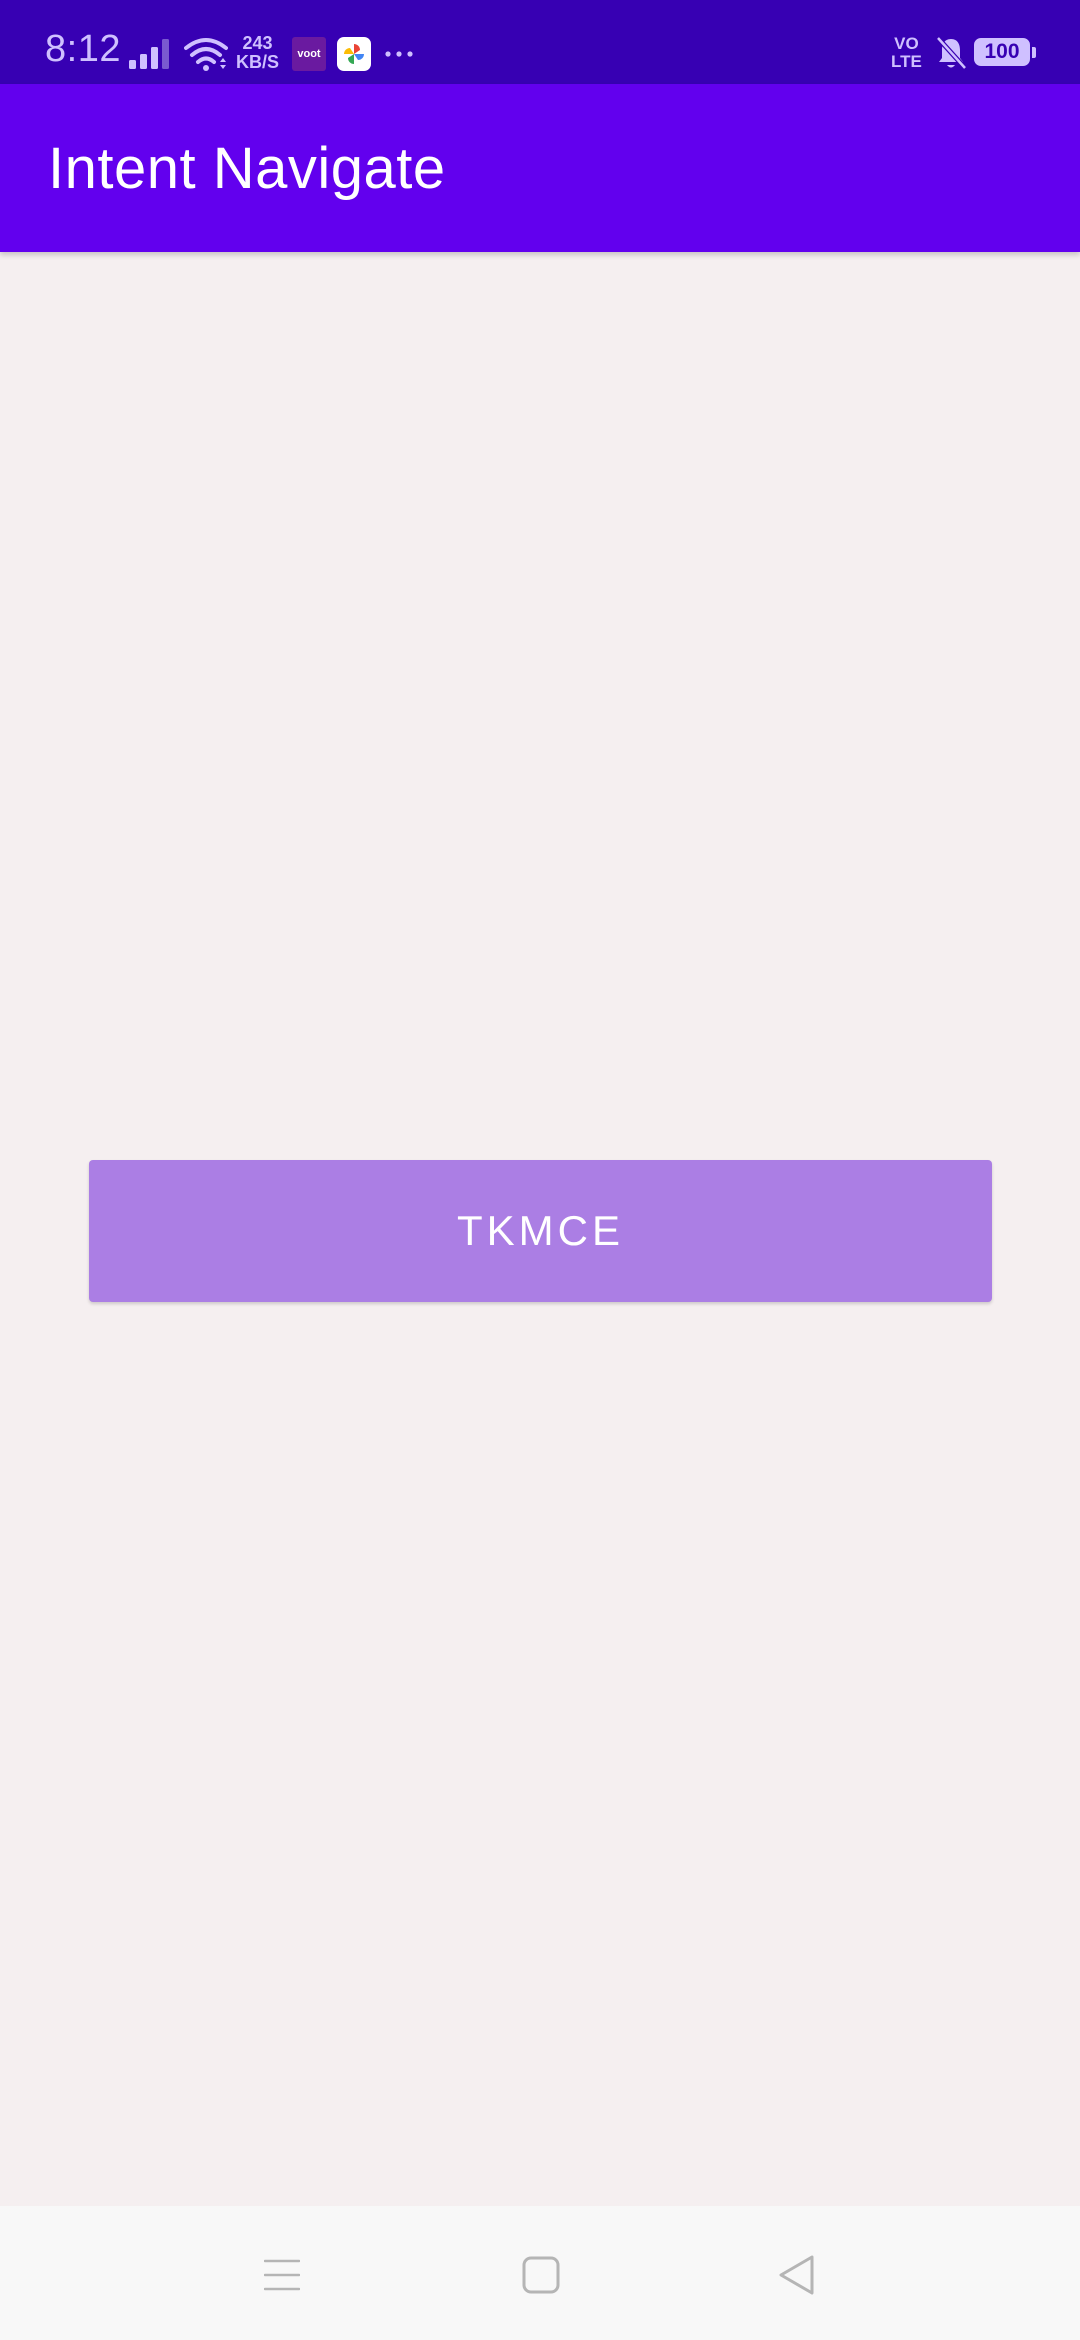  I want to click on back-icon, so click(796, 2275).